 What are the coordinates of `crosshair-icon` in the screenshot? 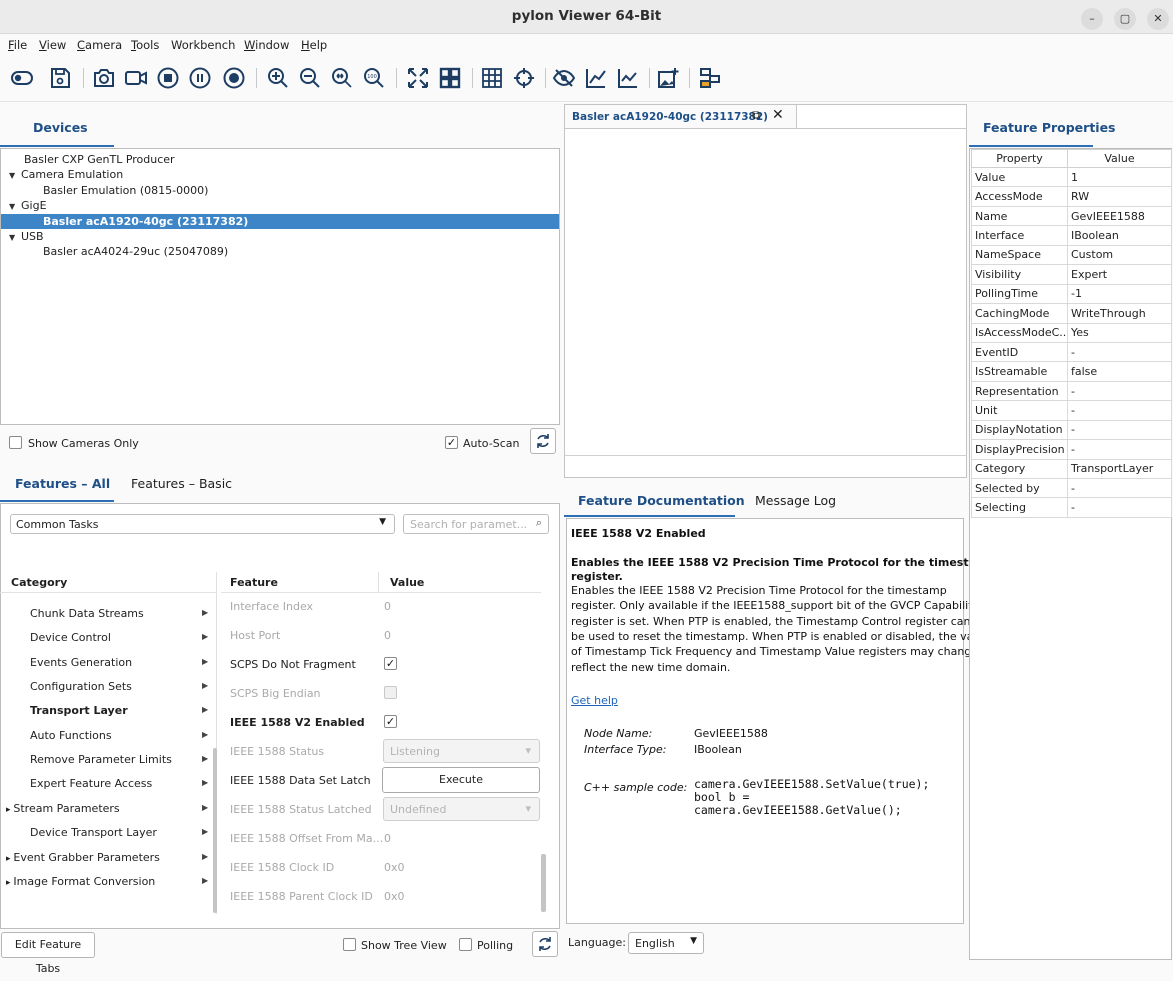 It's located at (524, 78).